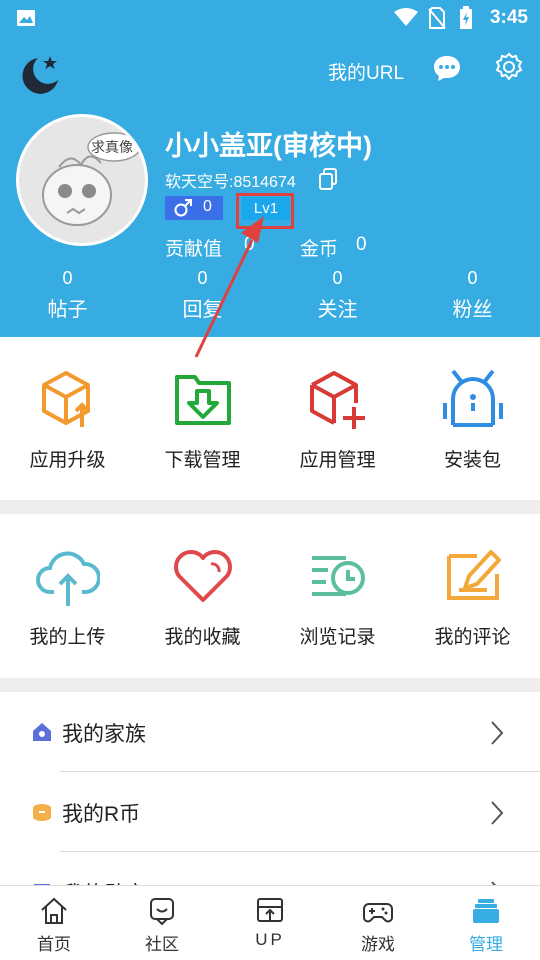 Image resolution: width=540 pixels, height=960 pixels. What do you see at coordinates (54, 944) in the screenshot?
I see `tab-home-label: 首页` at bounding box center [54, 944].